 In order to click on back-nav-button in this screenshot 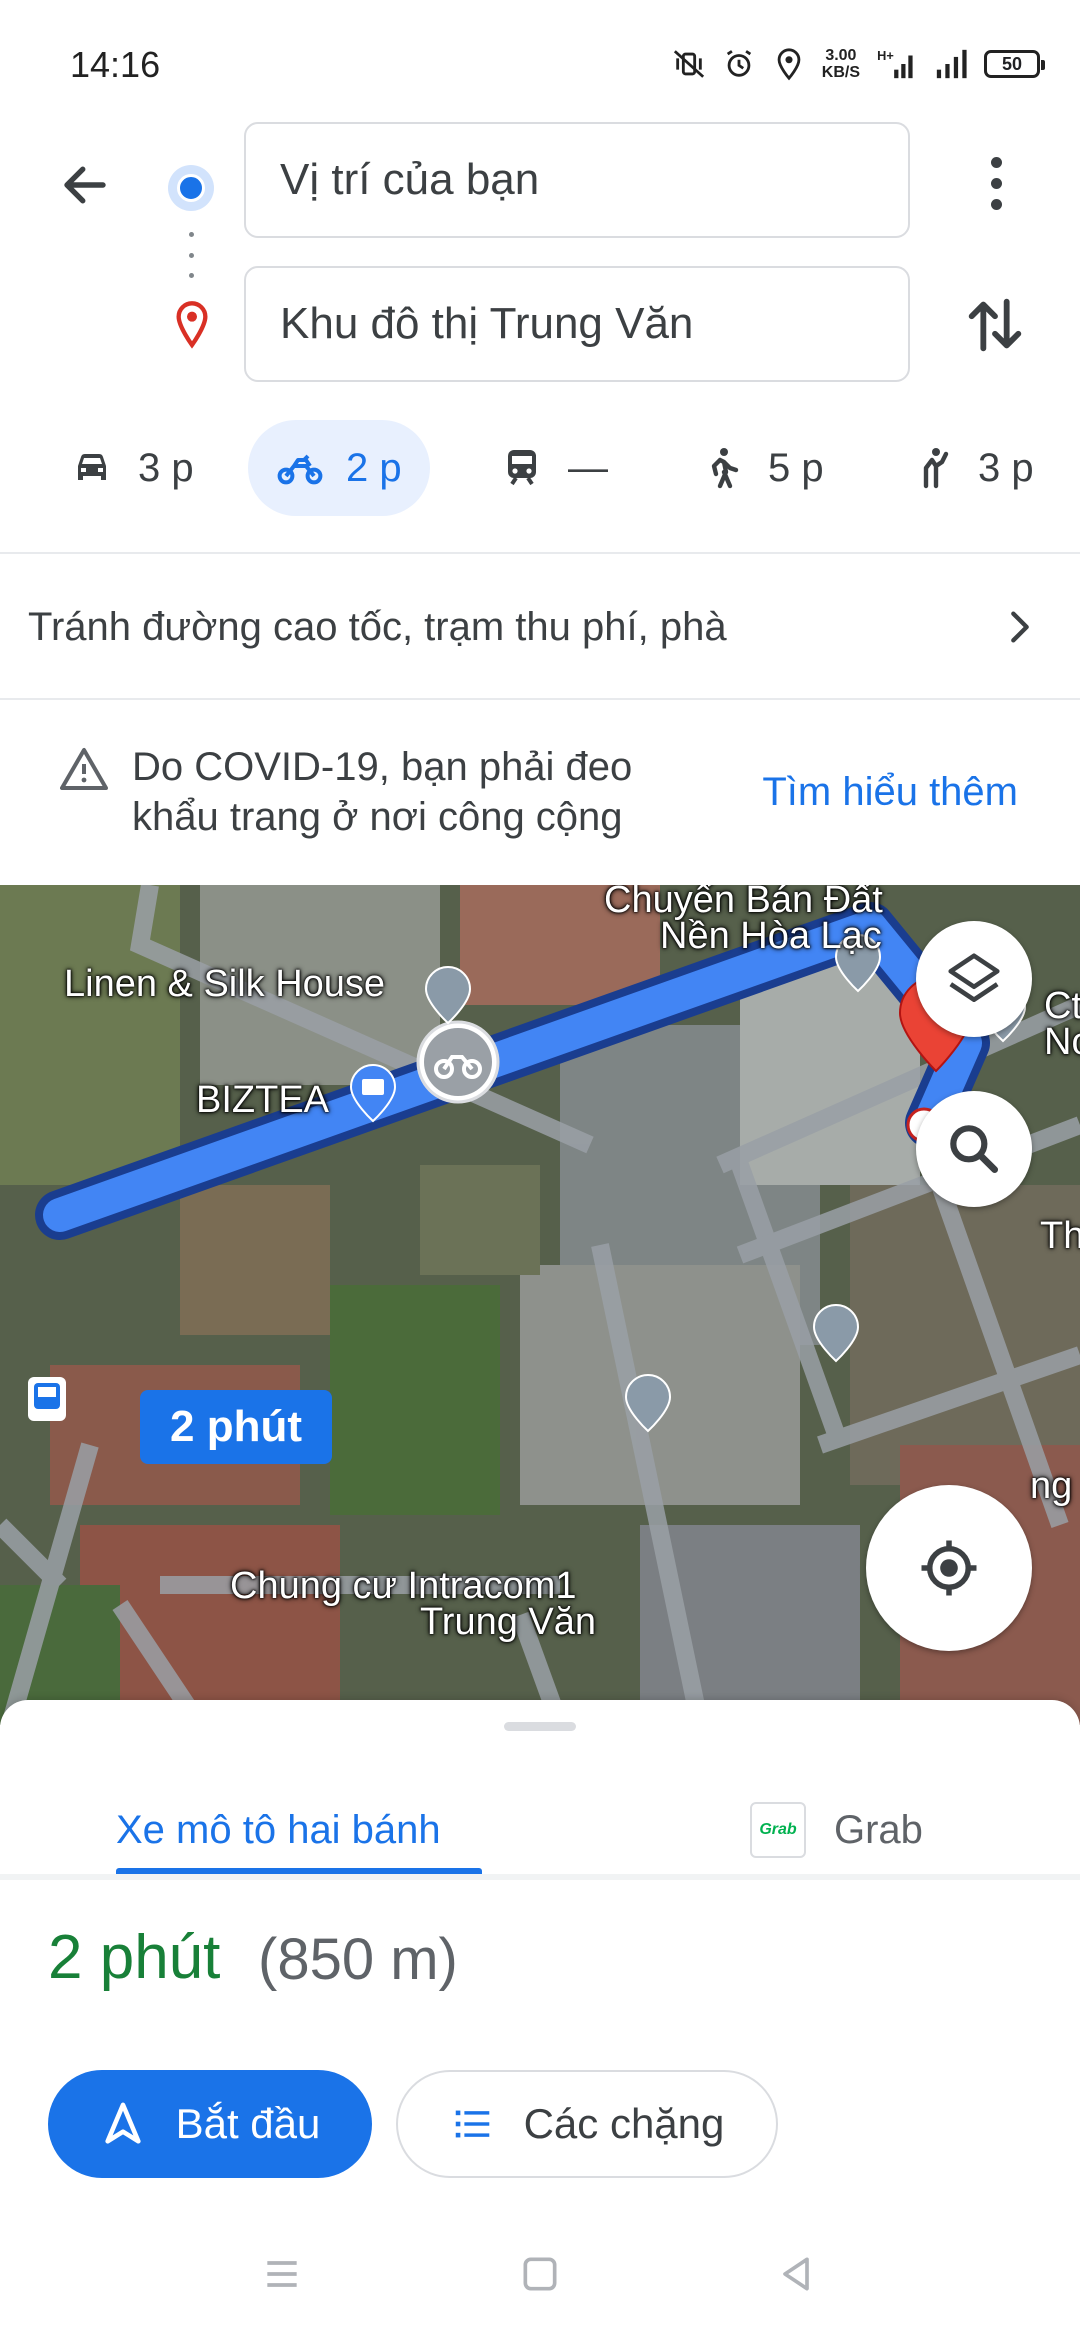, I will do `click(796, 2274)`.